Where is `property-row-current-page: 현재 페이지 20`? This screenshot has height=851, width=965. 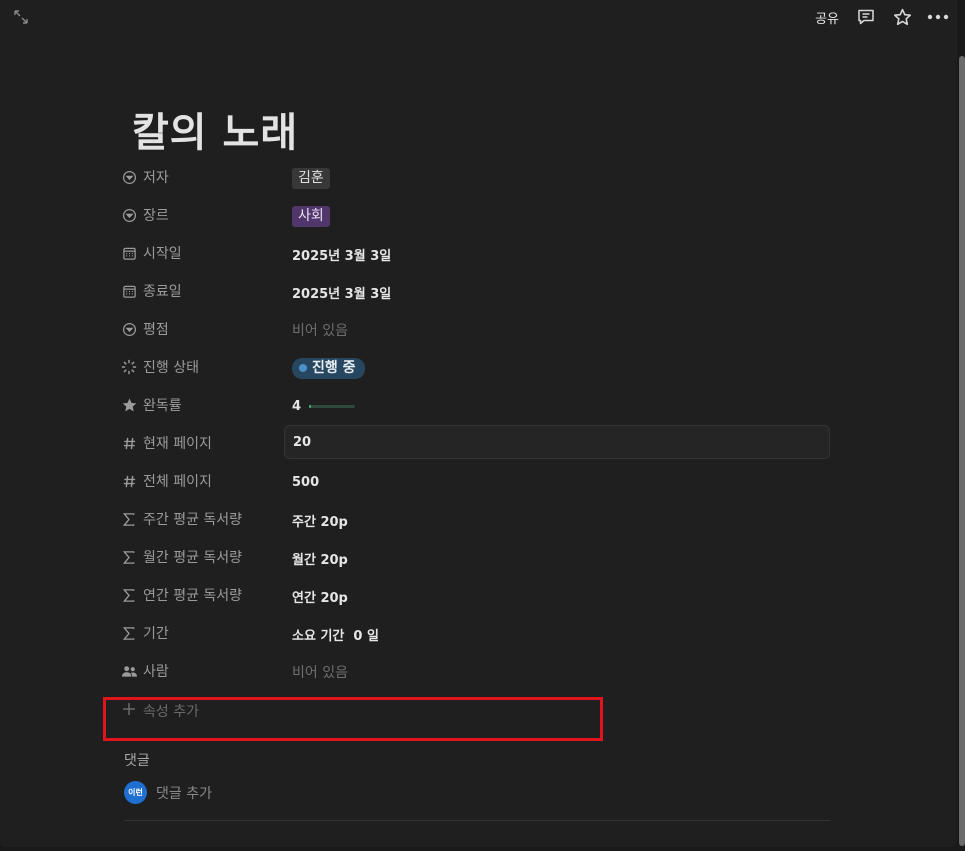 property-row-current-page: 현재 페이지 20 is located at coordinates (478, 444).